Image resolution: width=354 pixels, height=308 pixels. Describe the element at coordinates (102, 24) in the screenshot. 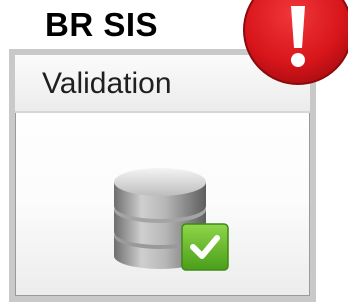

I see `page-title: BR SIS` at that location.